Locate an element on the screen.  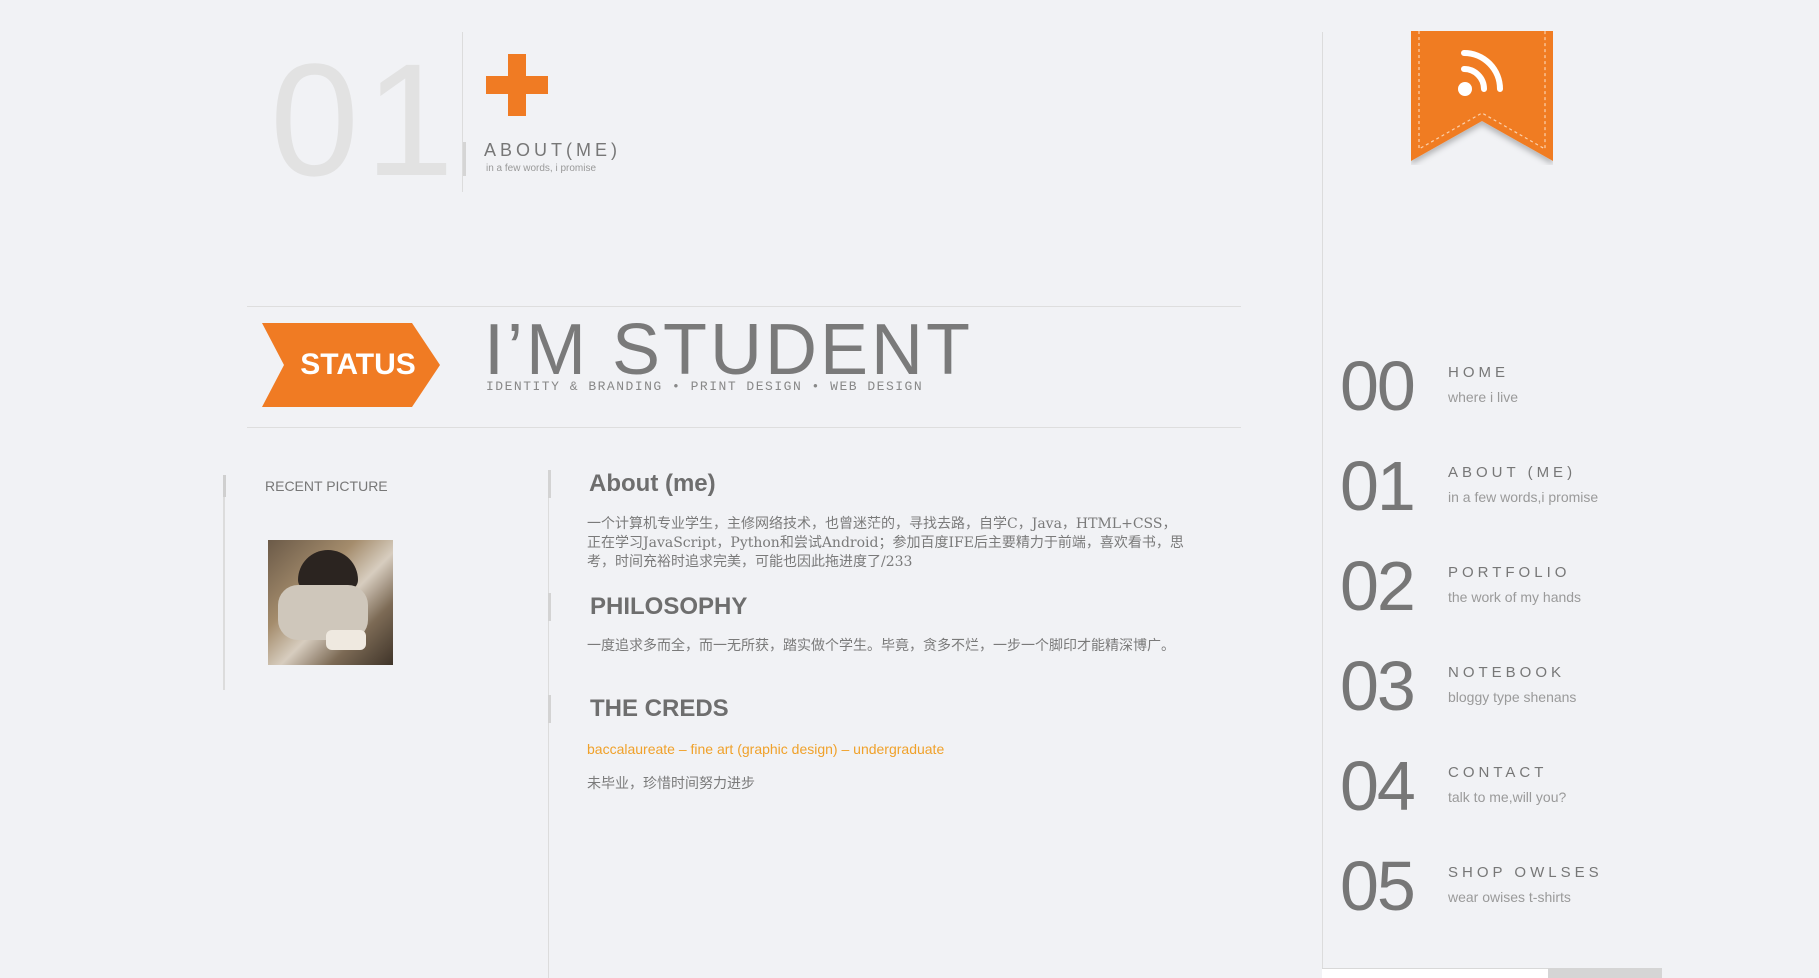
search-input is located at coordinates (1435, 973).